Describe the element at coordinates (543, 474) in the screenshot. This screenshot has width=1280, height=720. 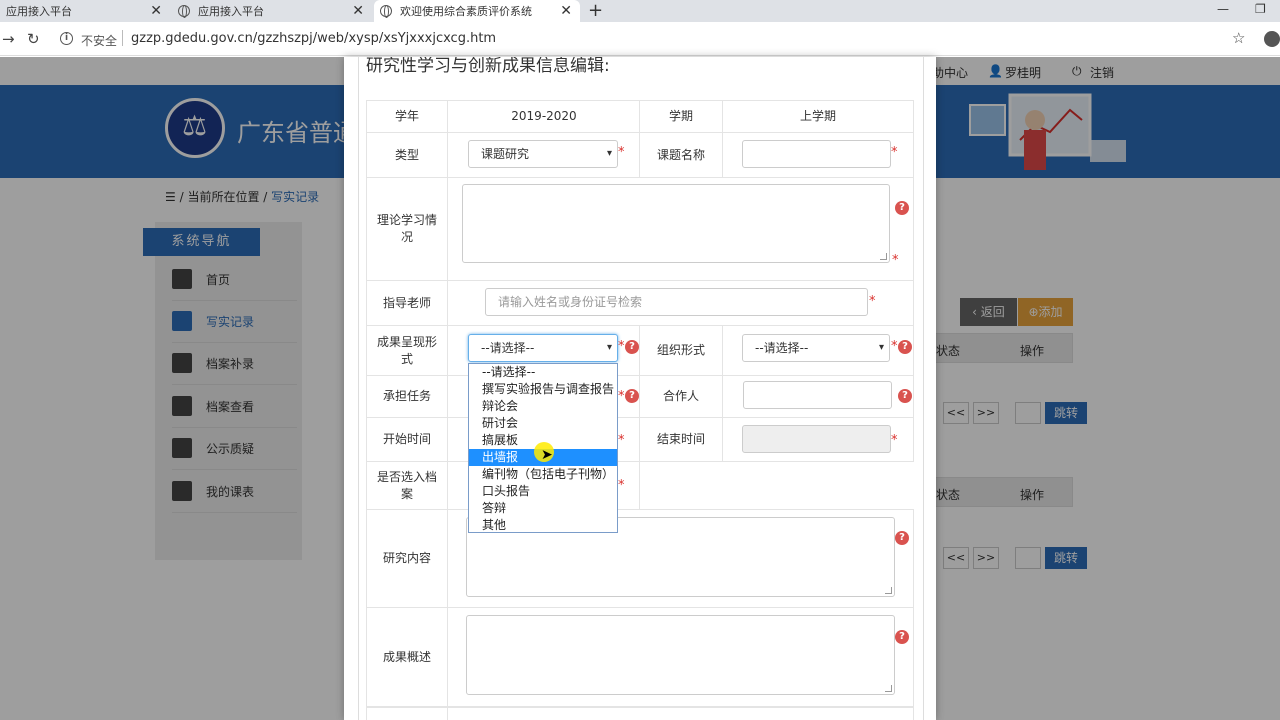
I see `dropdown-option: 编刊物（包括电子刊物）` at that location.